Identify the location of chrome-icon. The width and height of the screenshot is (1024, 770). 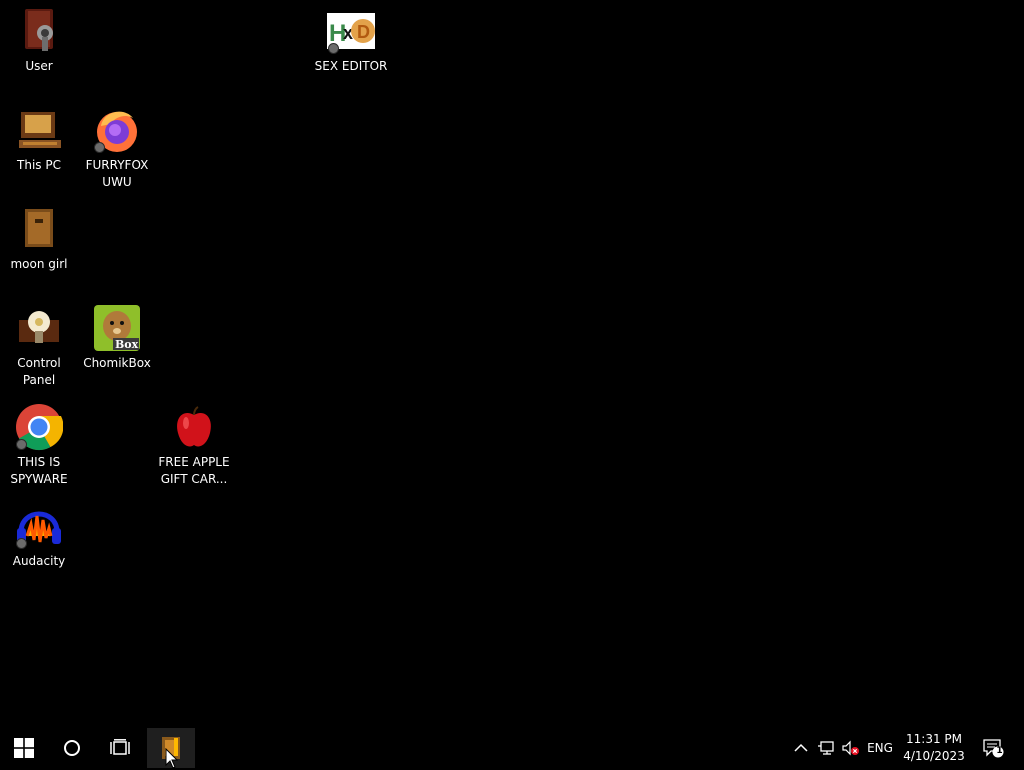
(39, 427).